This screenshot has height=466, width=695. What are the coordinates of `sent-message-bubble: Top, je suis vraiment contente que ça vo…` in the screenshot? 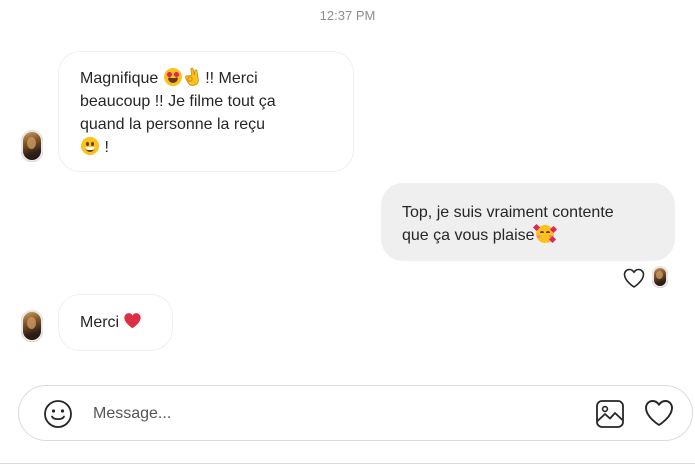 It's located at (528, 222).